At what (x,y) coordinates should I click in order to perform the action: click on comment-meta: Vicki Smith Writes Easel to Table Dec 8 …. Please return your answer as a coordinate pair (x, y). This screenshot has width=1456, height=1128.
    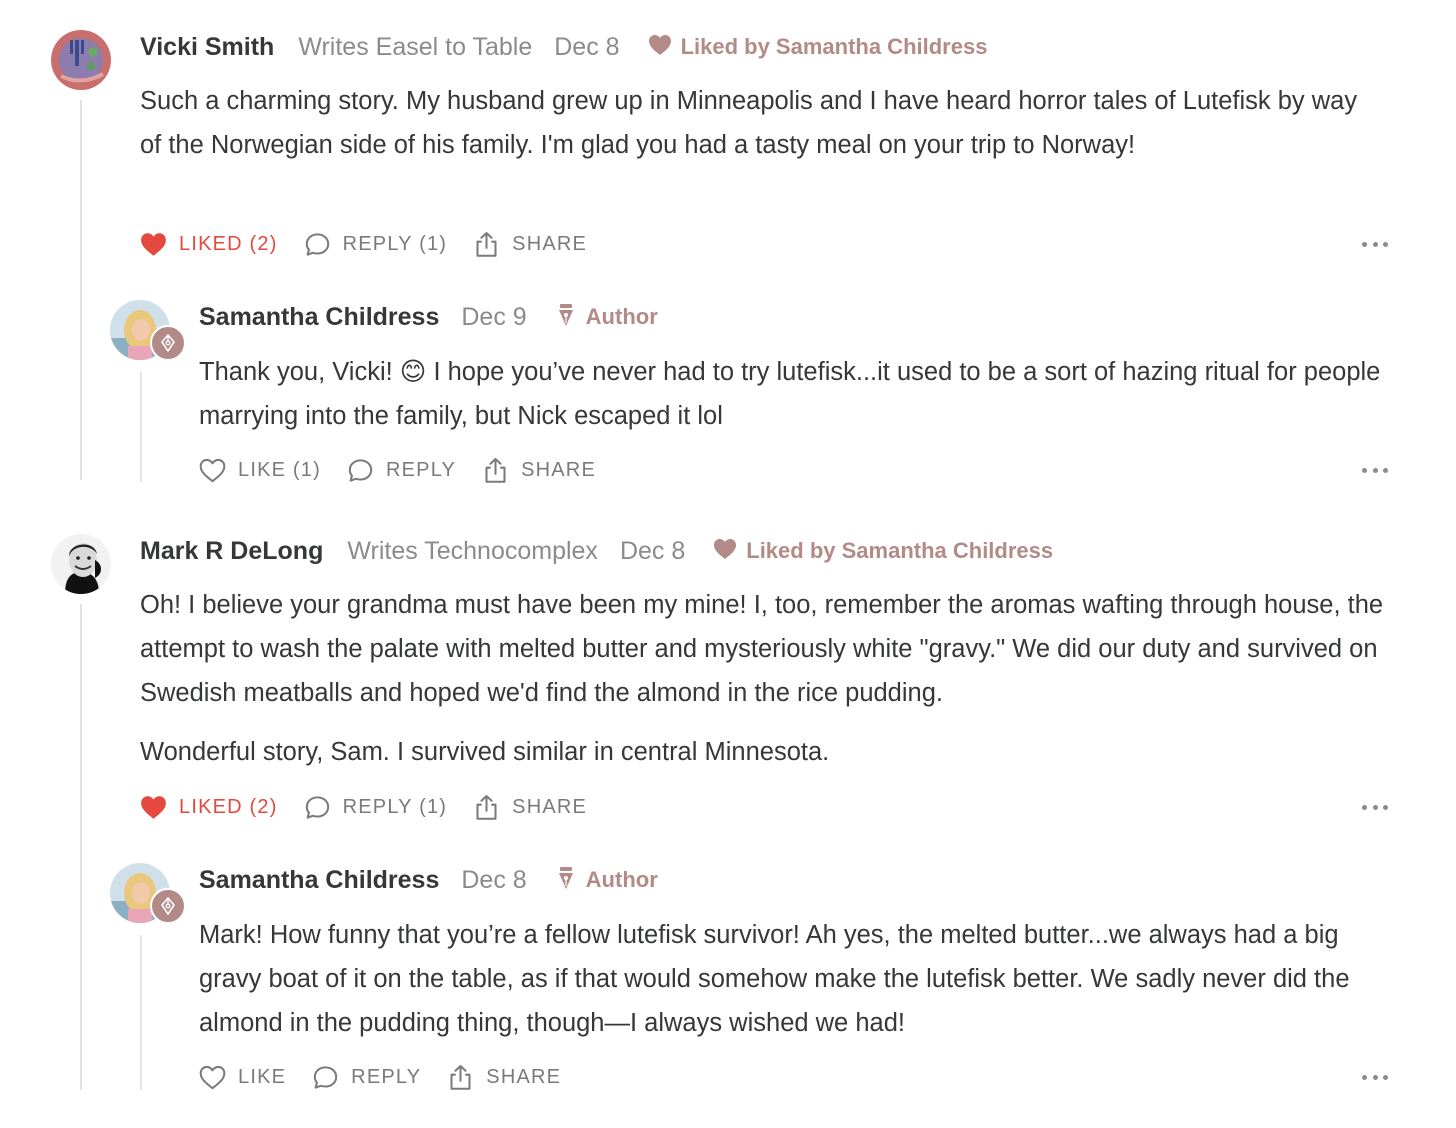
    Looking at the image, I should click on (563, 47).